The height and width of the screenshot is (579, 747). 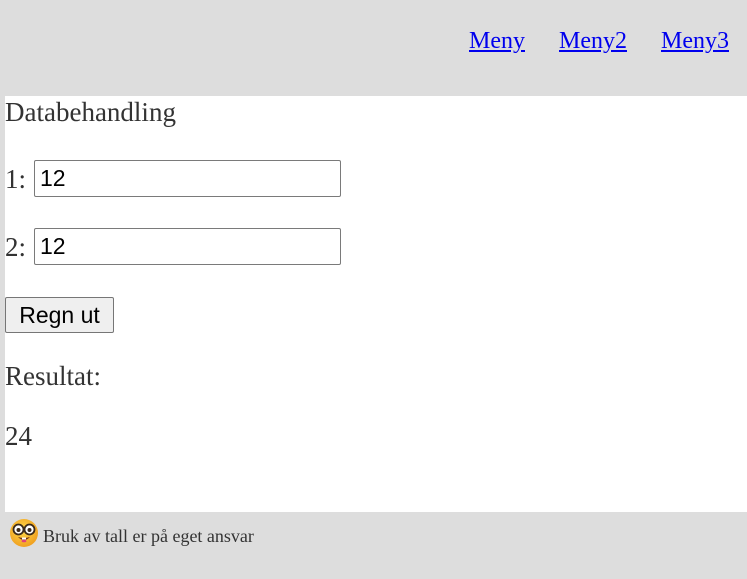 What do you see at coordinates (373, 545) in the screenshot?
I see `footer: Bruk av tall er på eget ansvar` at bounding box center [373, 545].